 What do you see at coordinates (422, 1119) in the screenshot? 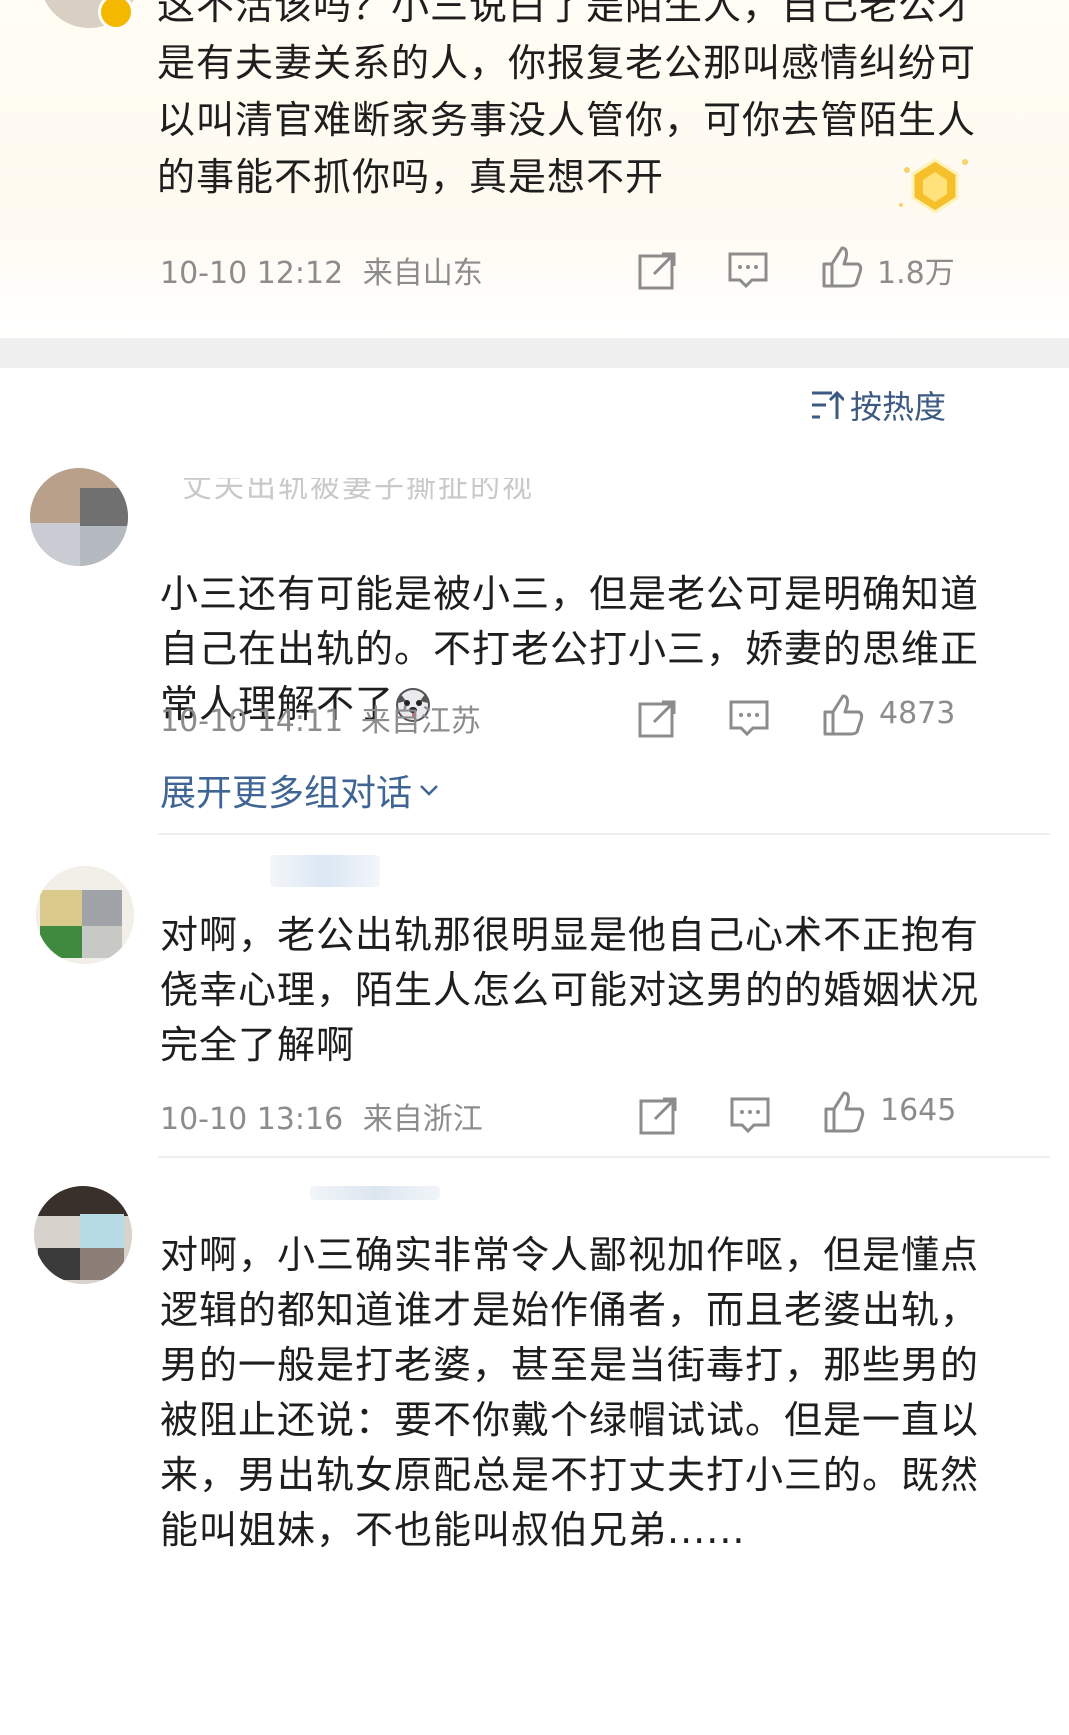
I see `comment-location: 来自浙江` at bounding box center [422, 1119].